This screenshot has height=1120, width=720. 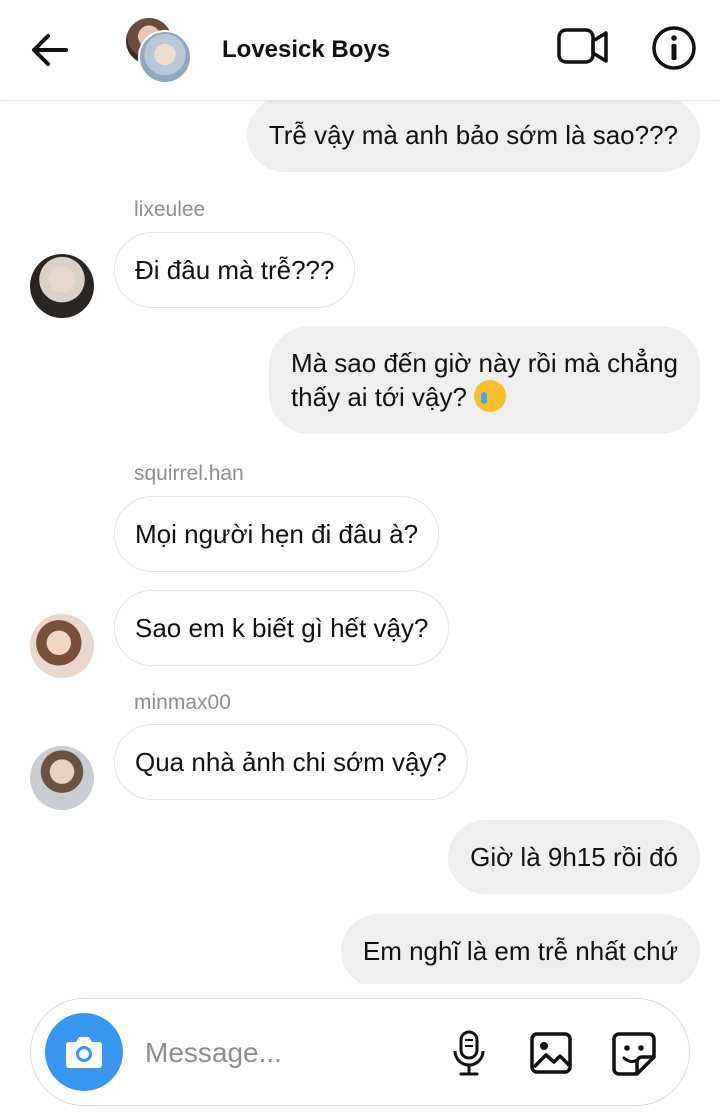 I want to click on video-call-icon, so click(x=582, y=46).